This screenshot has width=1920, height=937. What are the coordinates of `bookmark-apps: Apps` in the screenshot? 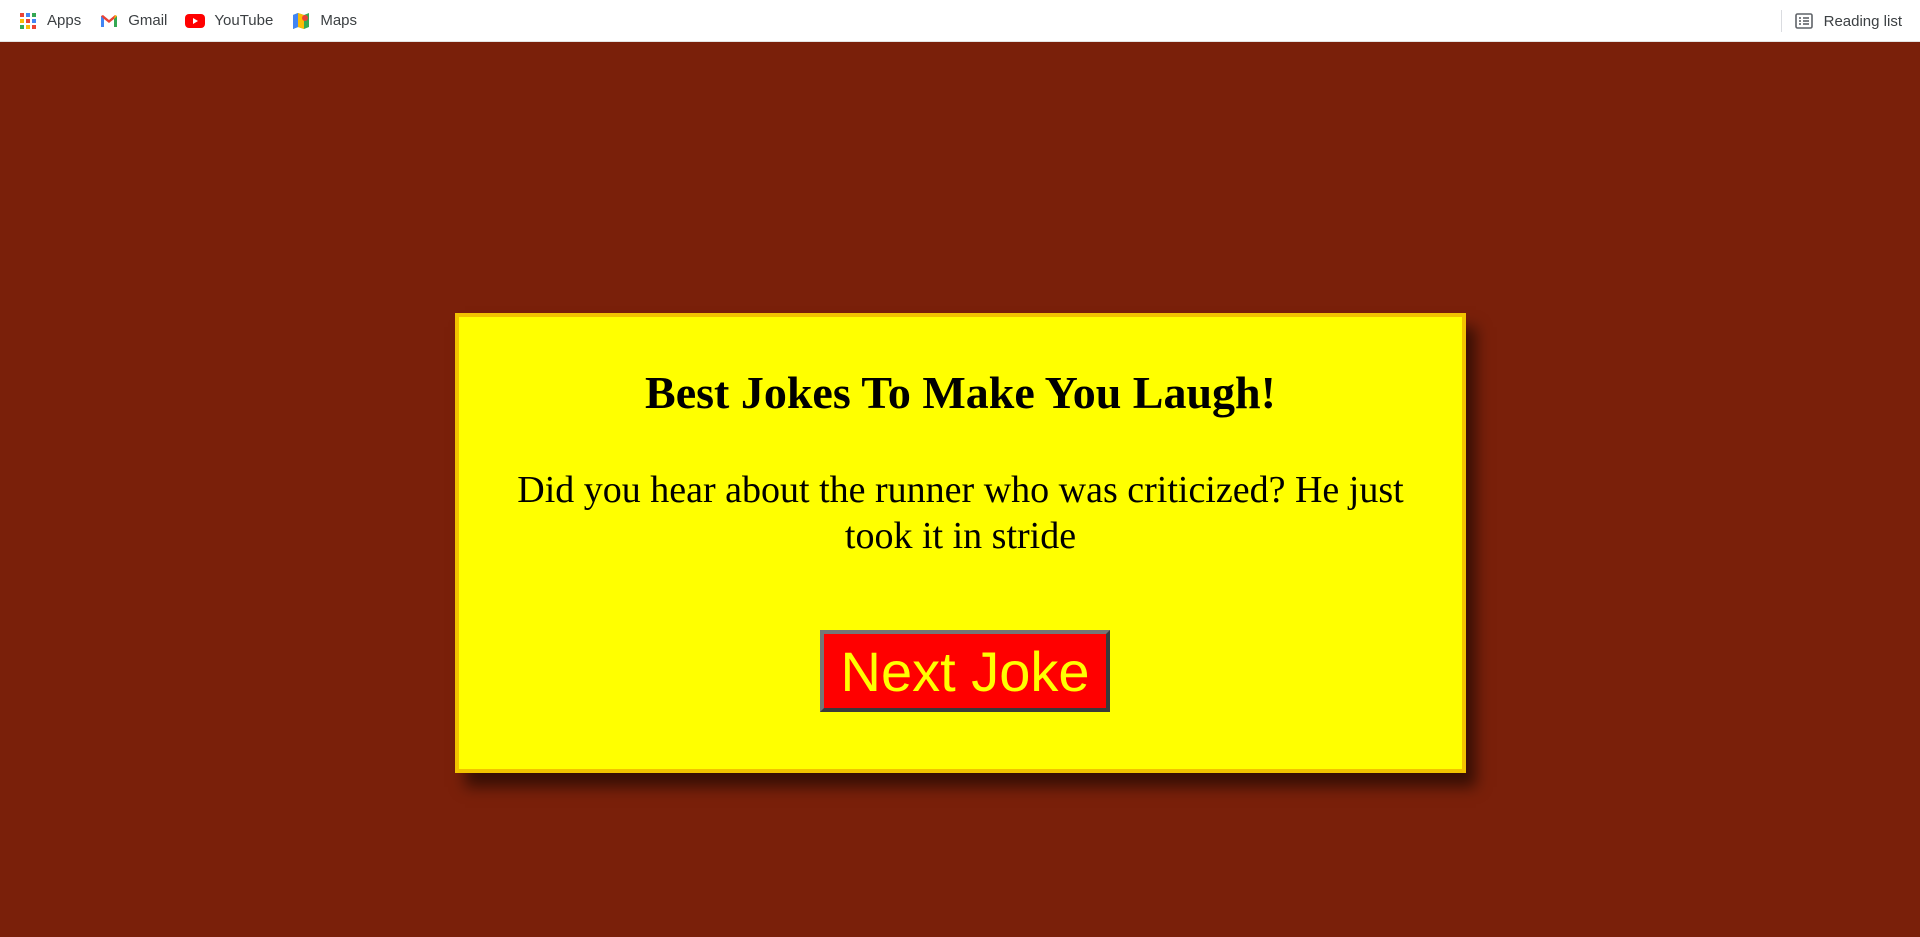 It's located at (53, 21).